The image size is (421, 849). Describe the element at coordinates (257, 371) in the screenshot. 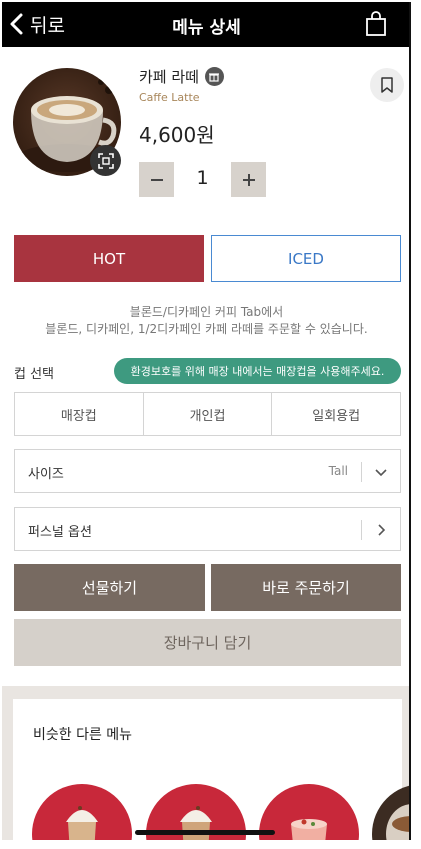

I see `eco-notice-badge: 환경보호를 위해 매장 내에서는 매장컵을 사용해주세요.` at that location.